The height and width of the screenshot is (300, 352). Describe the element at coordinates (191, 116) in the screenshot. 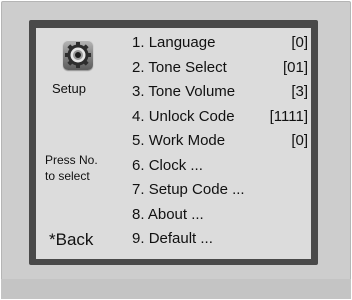

I see `menu-item-label: Unlock Code` at that location.